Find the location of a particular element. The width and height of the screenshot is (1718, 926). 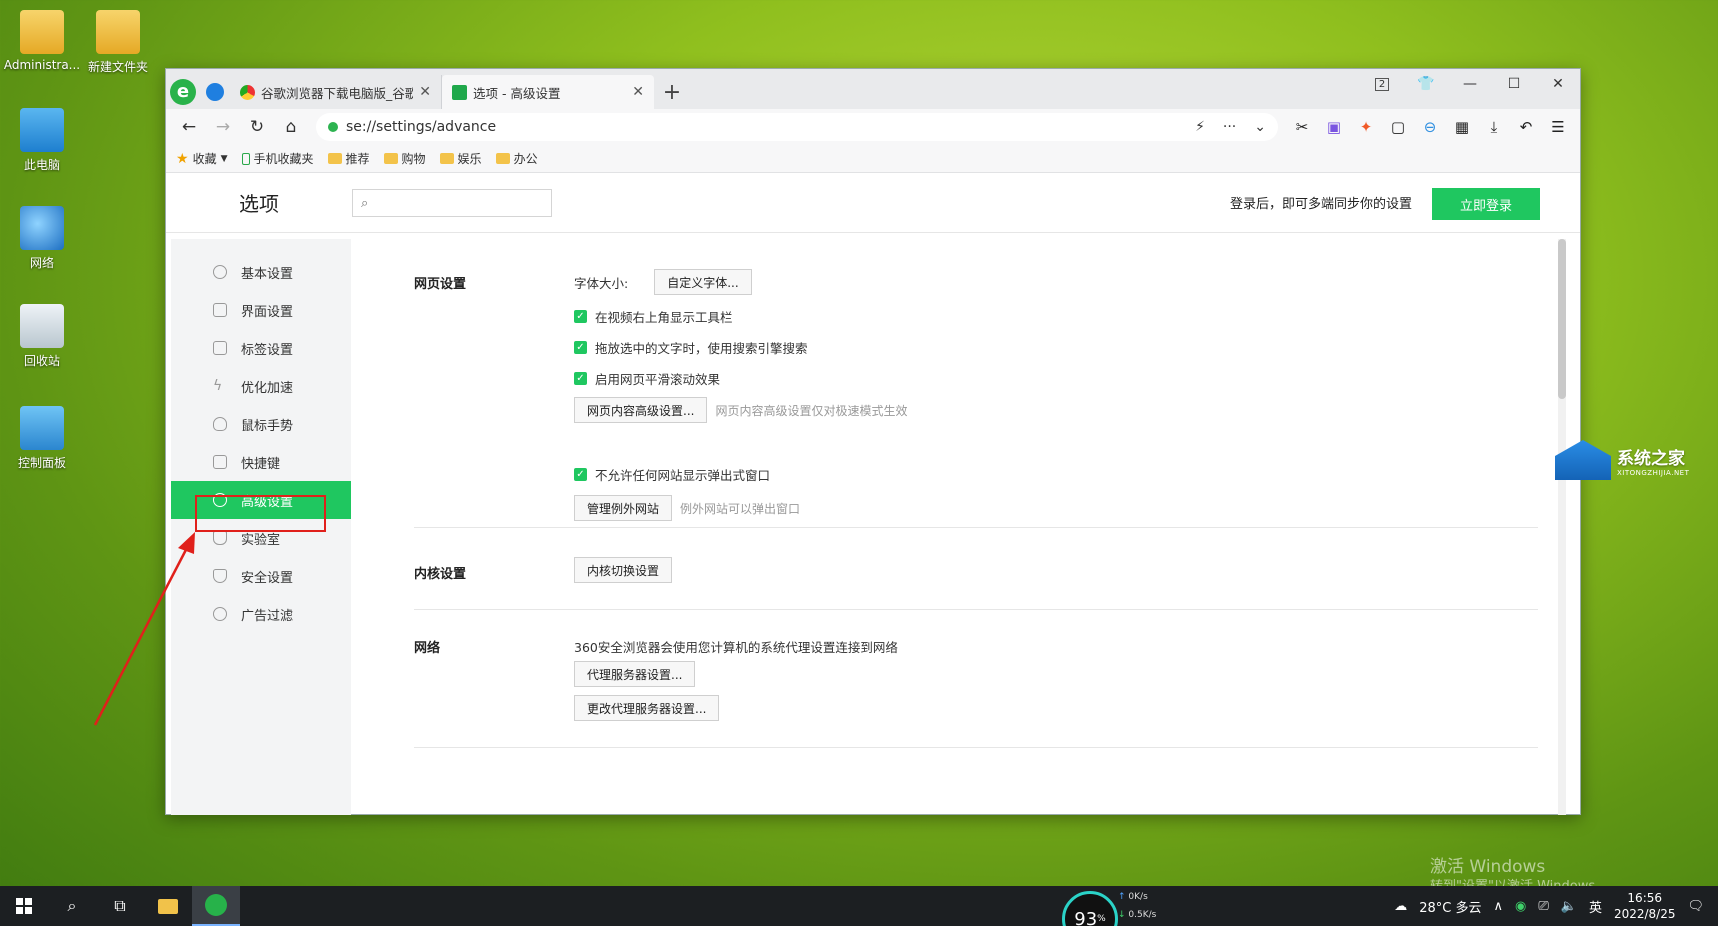

address-bar: se://settings/advance ⚡ ··· ⌄ is located at coordinates (797, 127).